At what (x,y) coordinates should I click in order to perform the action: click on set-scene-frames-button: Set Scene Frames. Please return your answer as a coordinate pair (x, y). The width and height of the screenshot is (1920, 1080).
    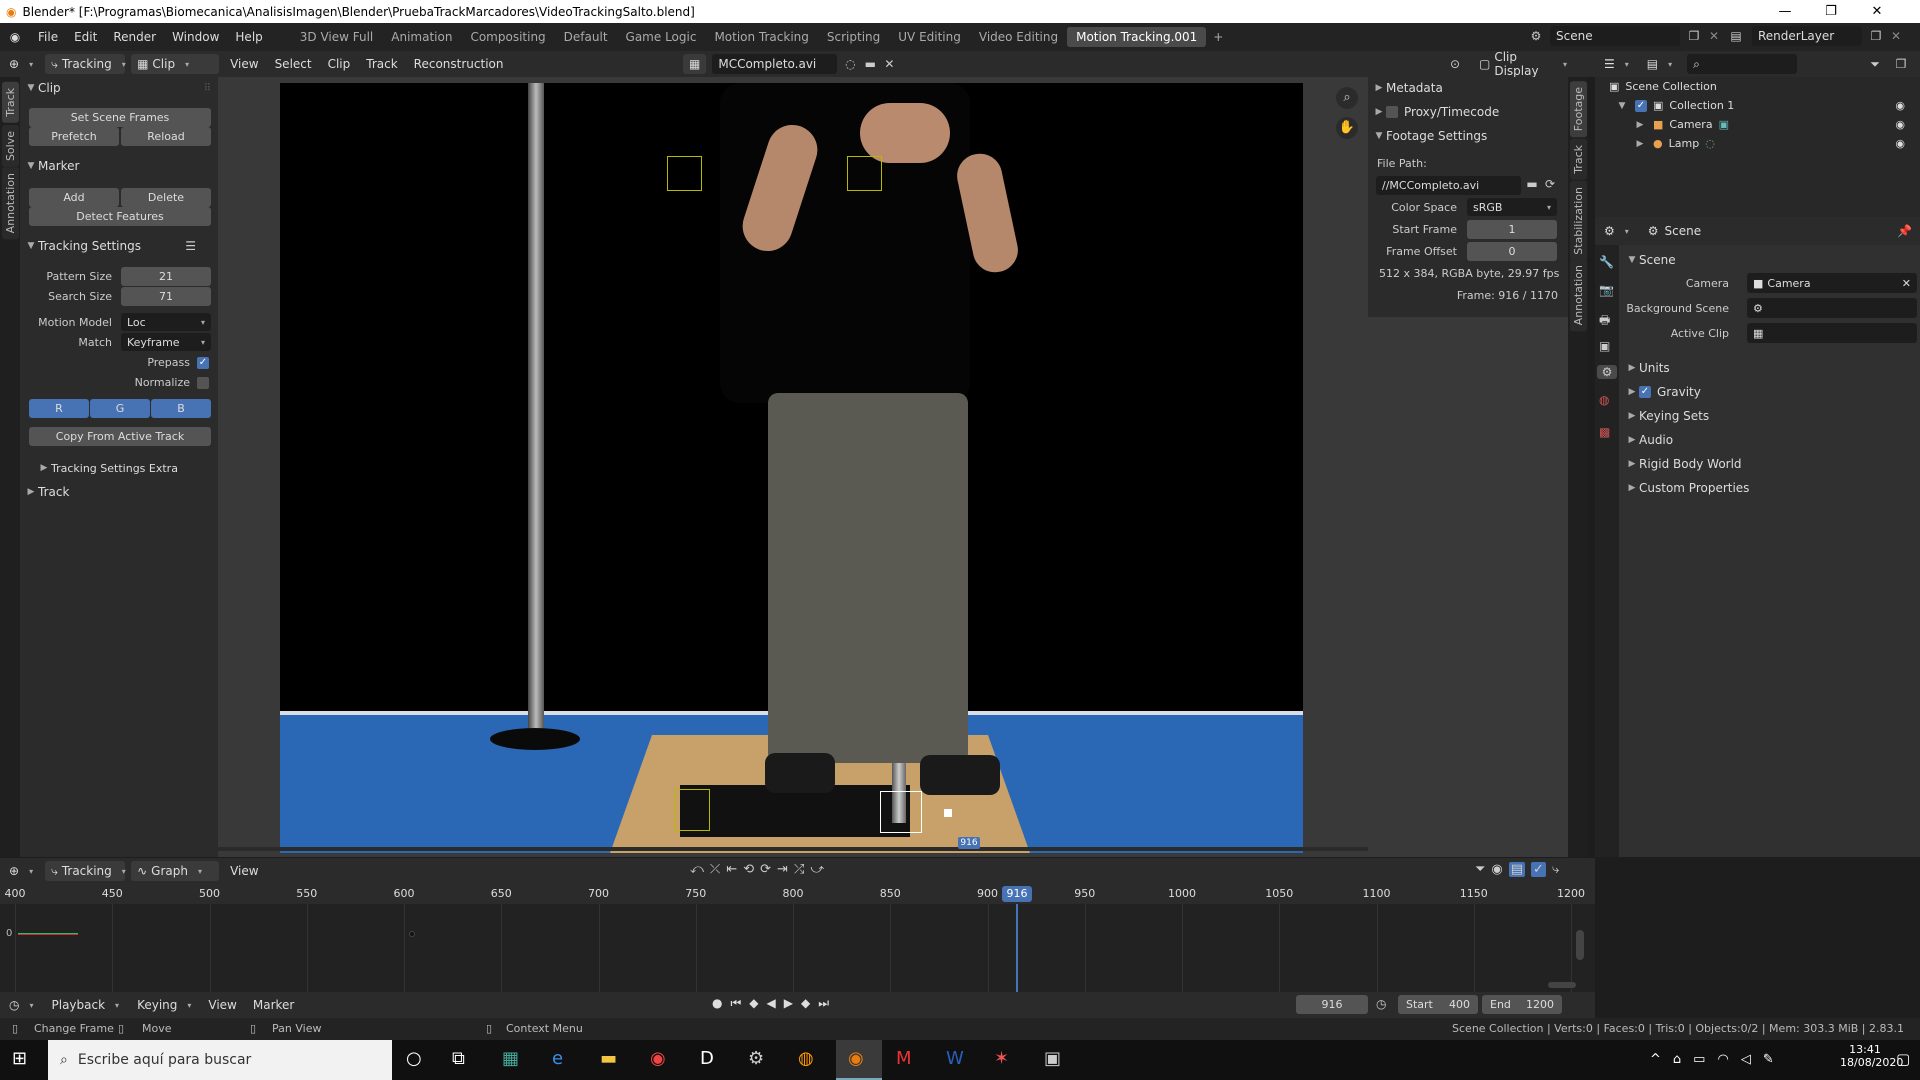
    Looking at the image, I should click on (120, 117).